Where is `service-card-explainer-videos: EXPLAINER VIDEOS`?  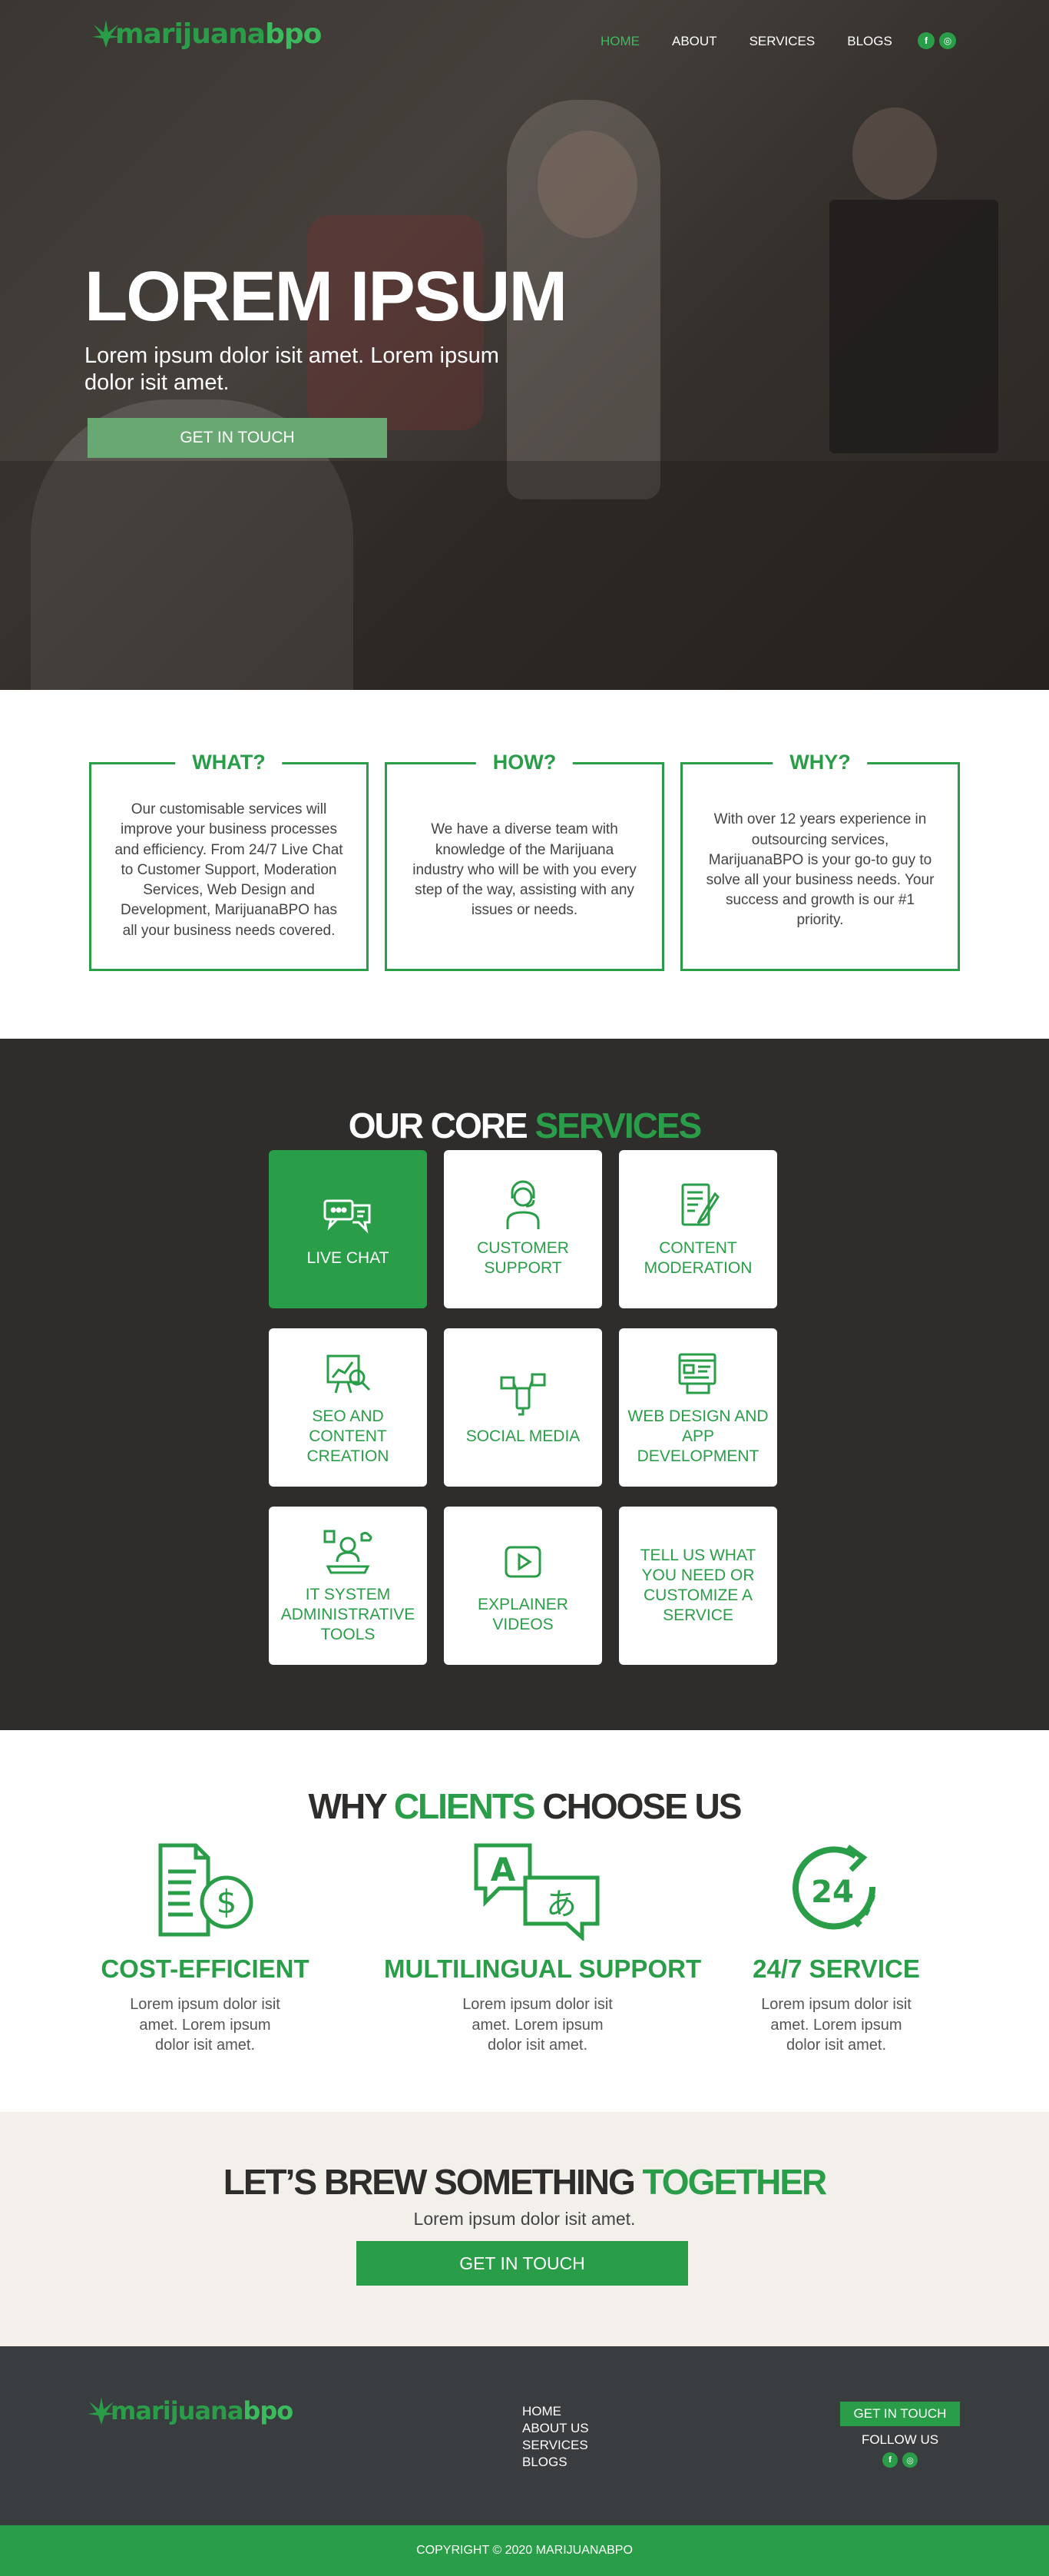
service-card-explainer-videos: EXPLAINER VIDEOS is located at coordinates (523, 1586).